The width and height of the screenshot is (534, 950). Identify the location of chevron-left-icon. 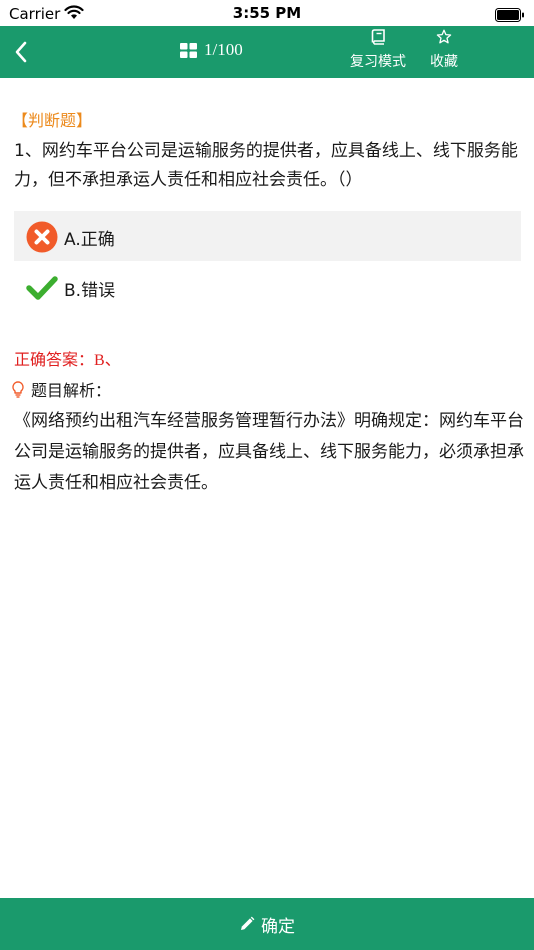
(21, 52).